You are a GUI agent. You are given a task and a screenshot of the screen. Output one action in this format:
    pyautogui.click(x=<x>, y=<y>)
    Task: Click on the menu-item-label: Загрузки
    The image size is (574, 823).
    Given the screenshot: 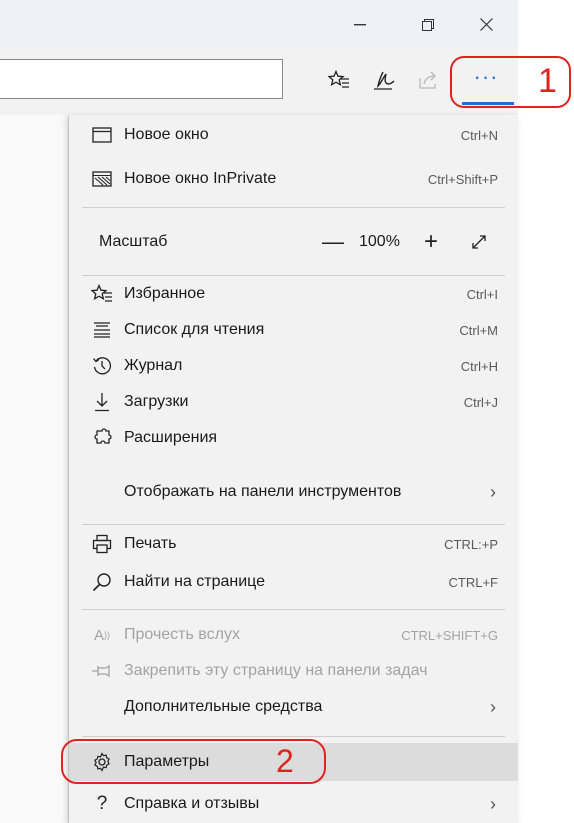 What is the action you would take?
    pyautogui.click(x=156, y=401)
    